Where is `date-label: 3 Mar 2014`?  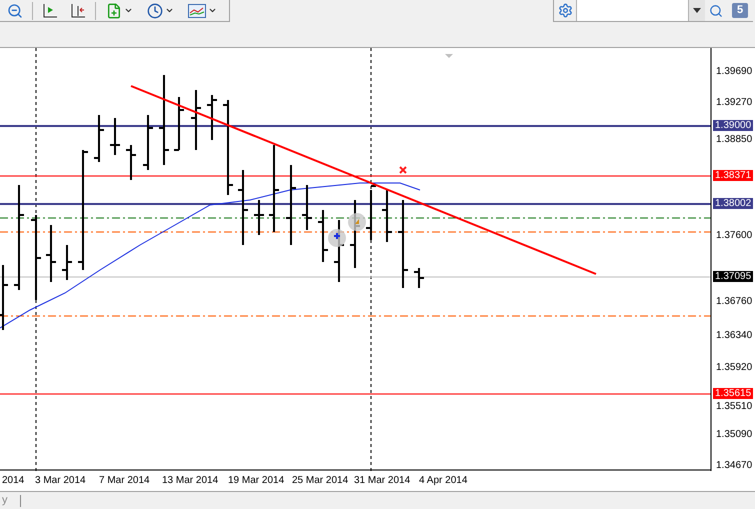 date-label: 3 Mar 2014 is located at coordinates (60, 481).